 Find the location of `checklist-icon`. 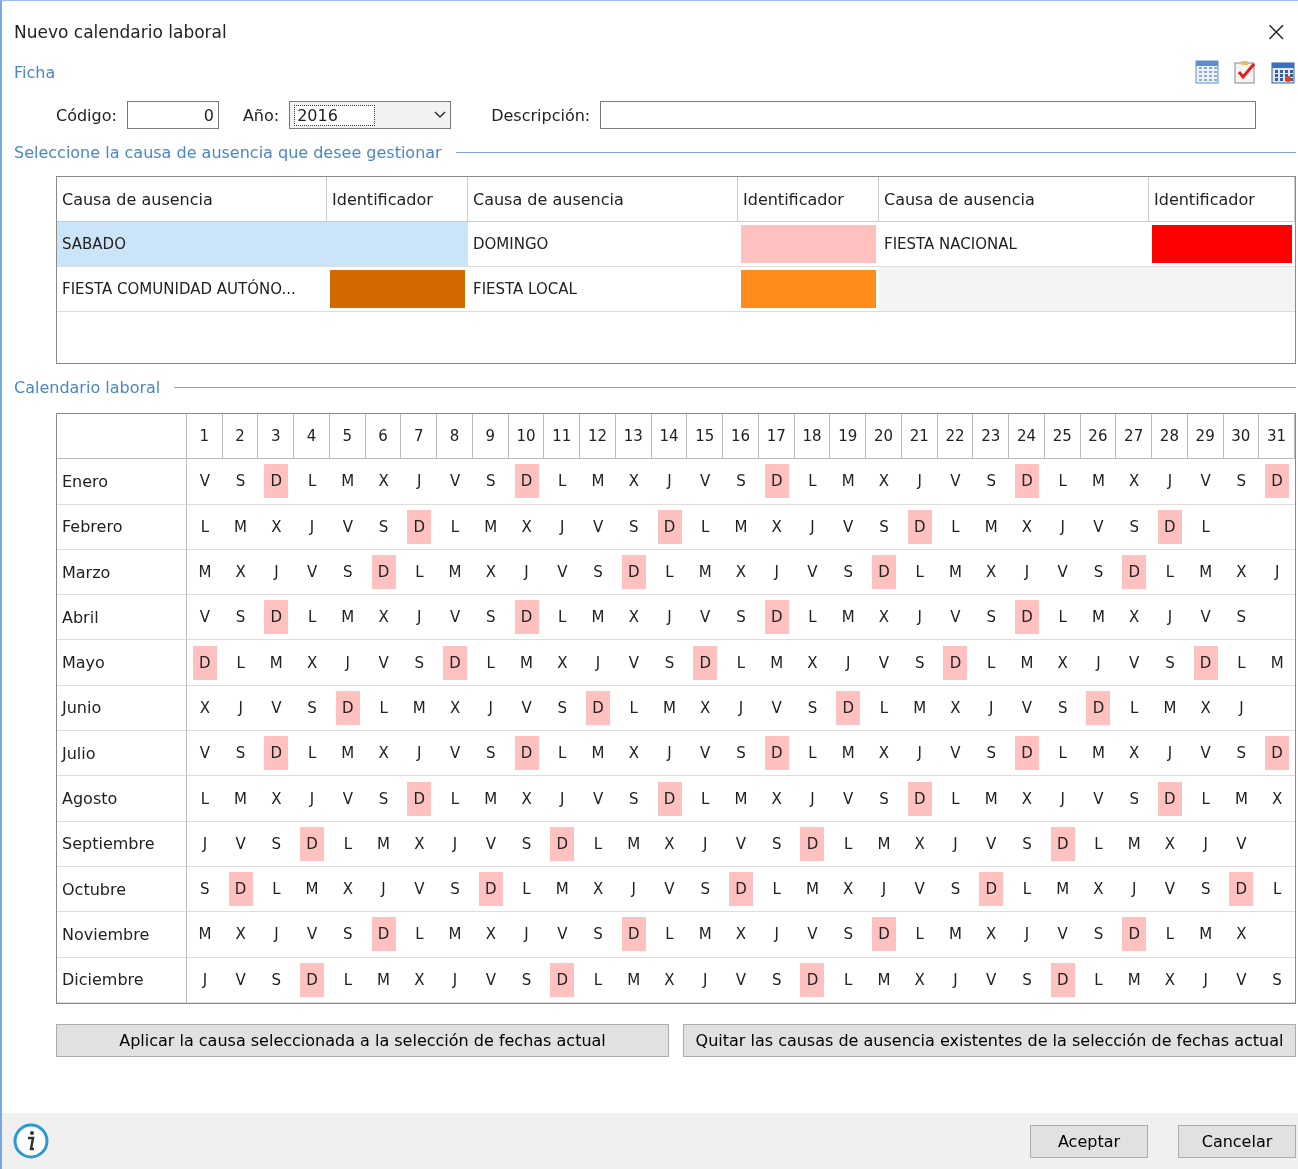

checklist-icon is located at coordinates (1245, 72).